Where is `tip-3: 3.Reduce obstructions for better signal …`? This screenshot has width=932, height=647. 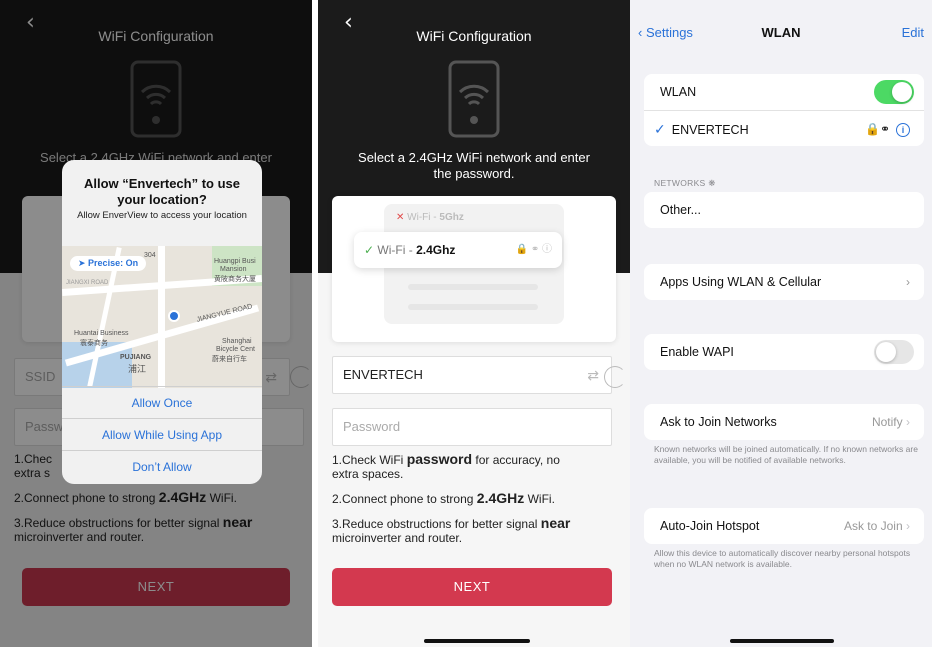
tip-3: 3.Reduce obstructions for better signal … is located at coordinates (476, 530).